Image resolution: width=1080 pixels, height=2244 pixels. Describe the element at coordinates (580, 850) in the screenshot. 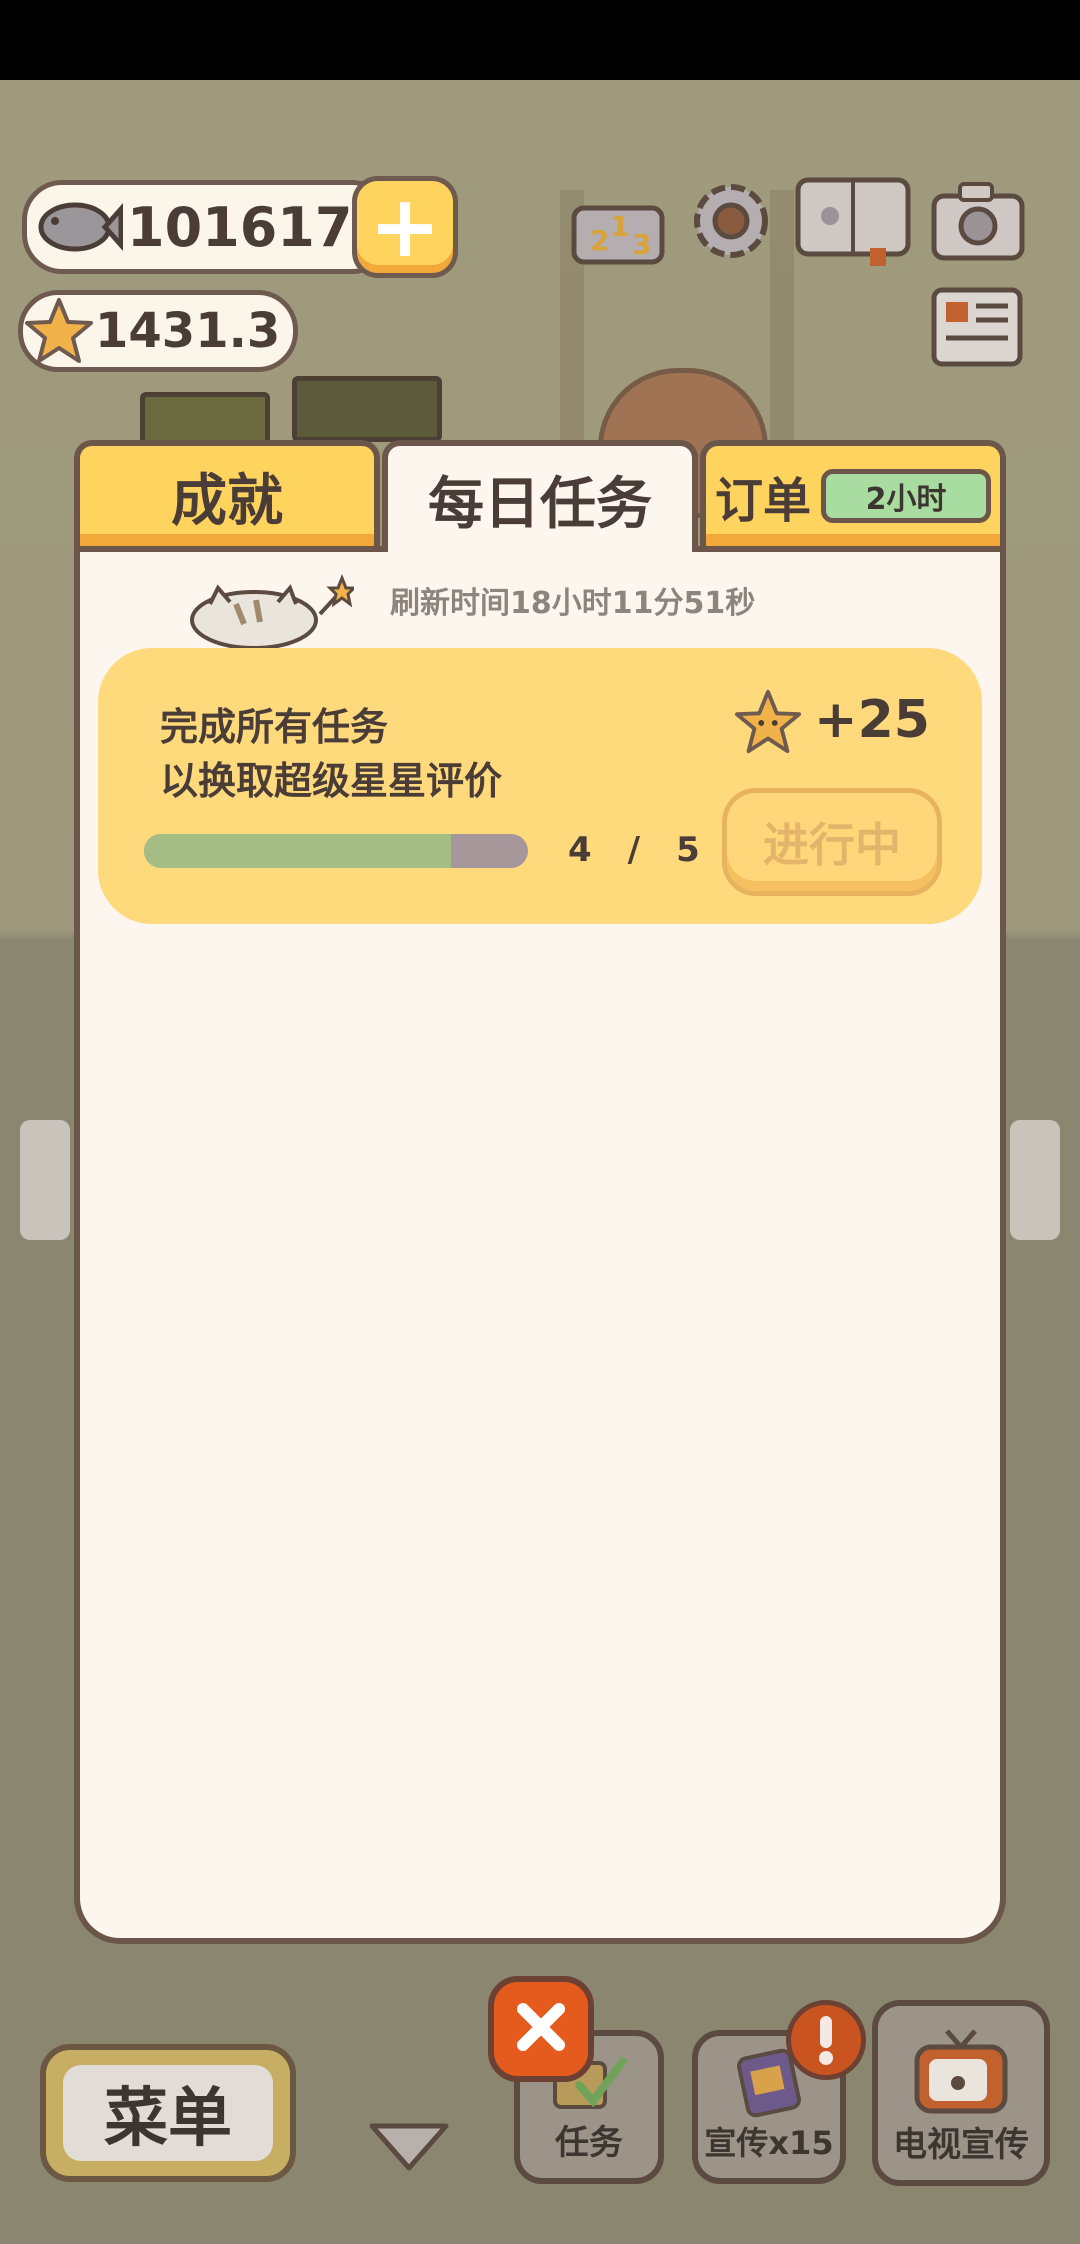

I see `progress-current: 4` at that location.